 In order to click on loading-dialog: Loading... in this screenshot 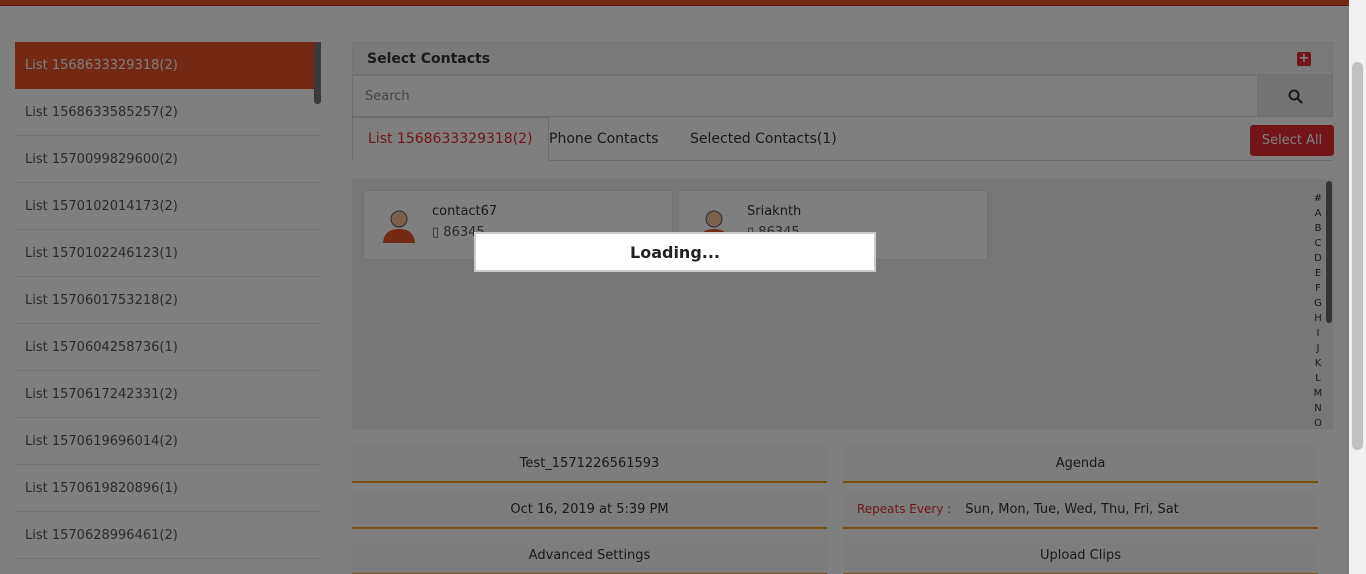, I will do `click(675, 252)`.